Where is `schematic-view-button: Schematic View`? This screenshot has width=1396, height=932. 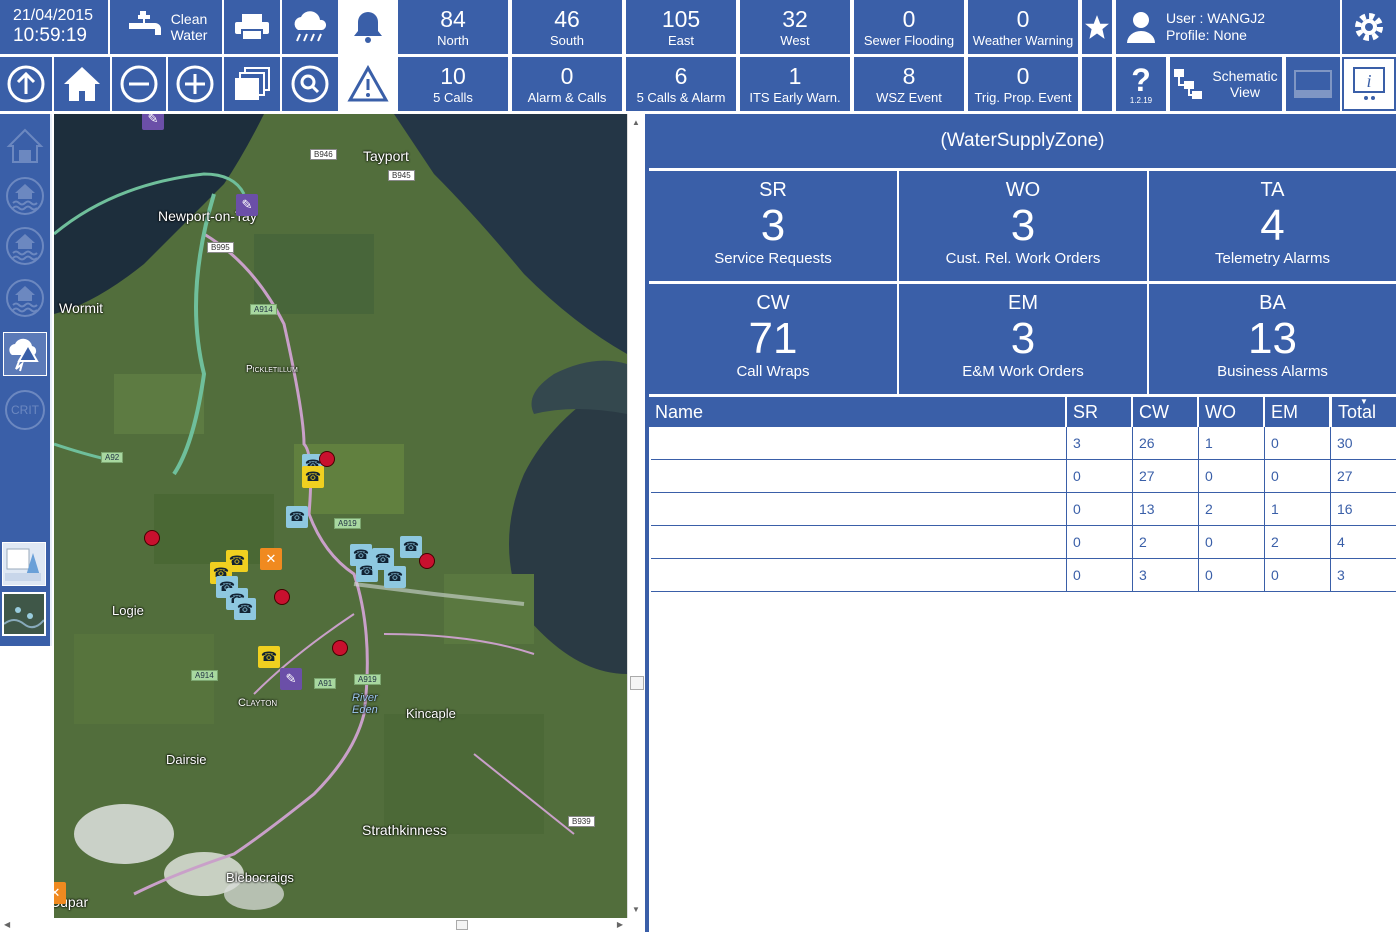 schematic-view-button: Schematic View is located at coordinates (1226, 84).